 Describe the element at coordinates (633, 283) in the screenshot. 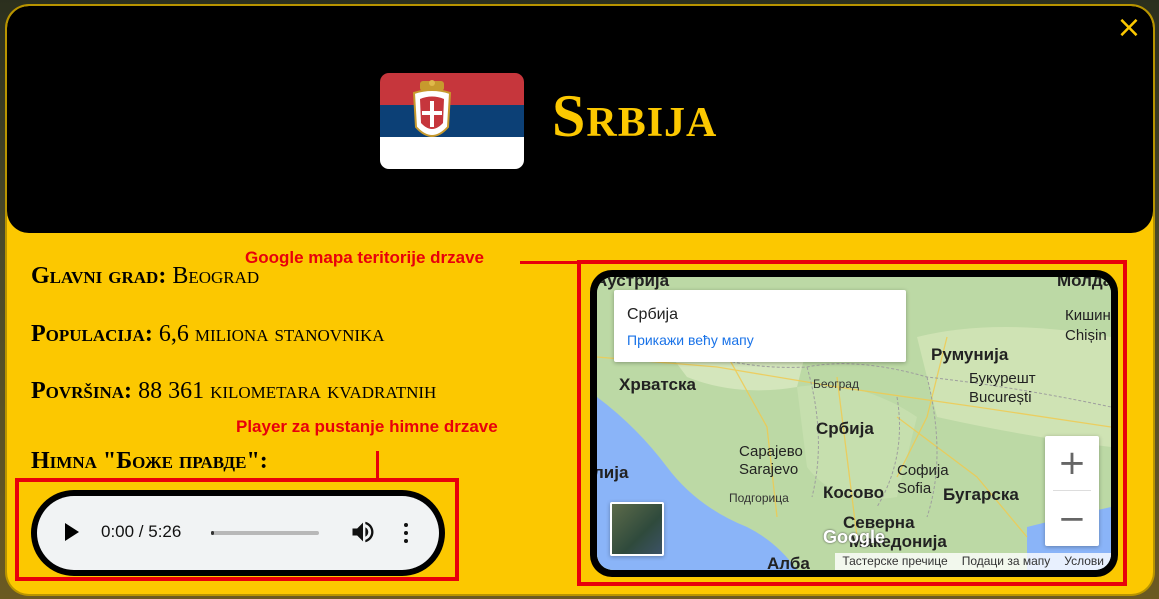

I see `map-label-austria: Аустрија` at that location.